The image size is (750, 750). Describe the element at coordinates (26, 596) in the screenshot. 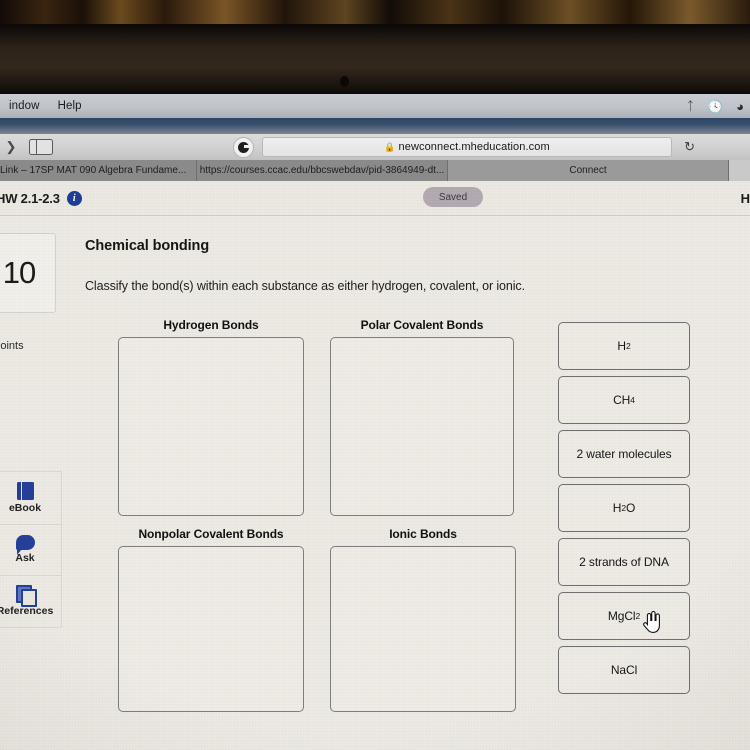

I see `documents-icon` at that location.